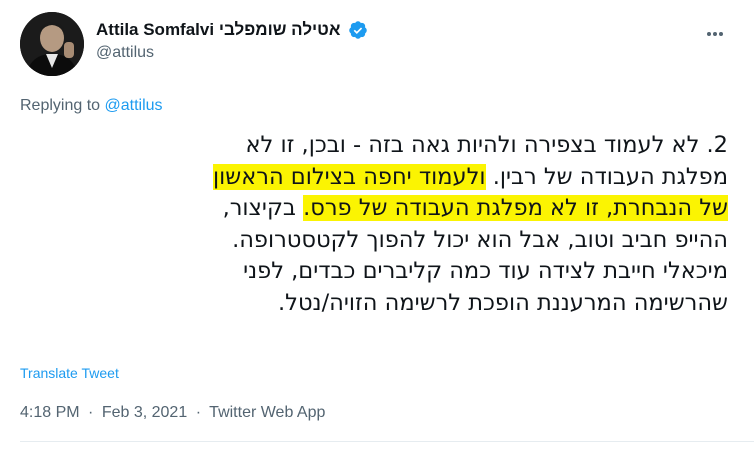  What do you see at coordinates (134, 105) in the screenshot?
I see `reply-mention-link: @attilus` at bounding box center [134, 105].